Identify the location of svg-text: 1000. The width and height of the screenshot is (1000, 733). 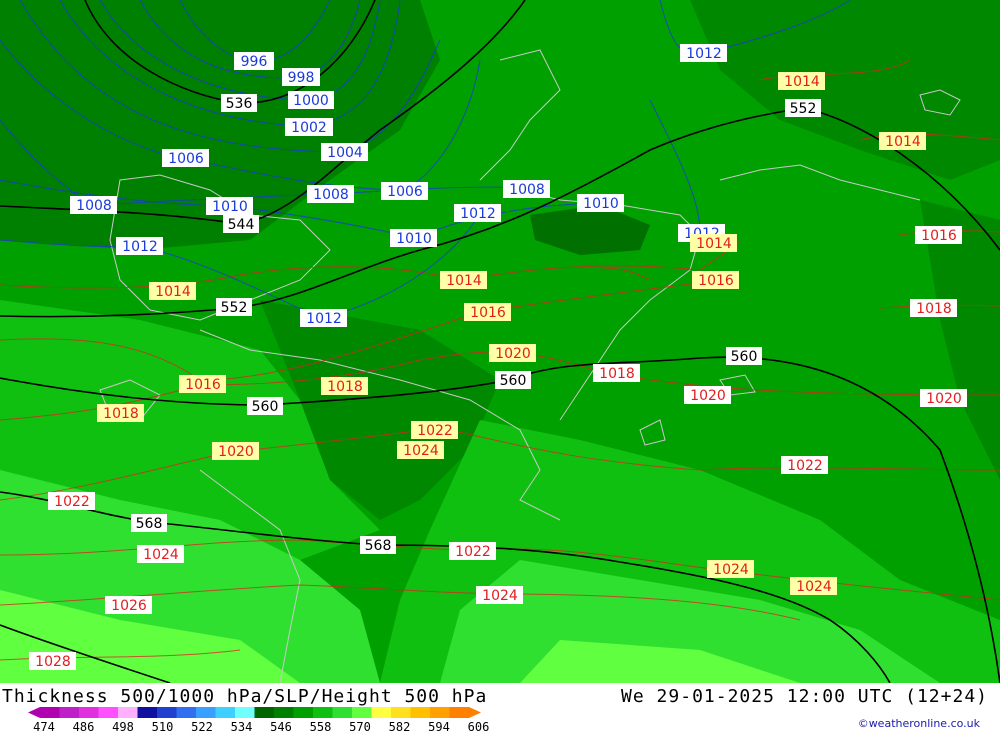
(311, 101).